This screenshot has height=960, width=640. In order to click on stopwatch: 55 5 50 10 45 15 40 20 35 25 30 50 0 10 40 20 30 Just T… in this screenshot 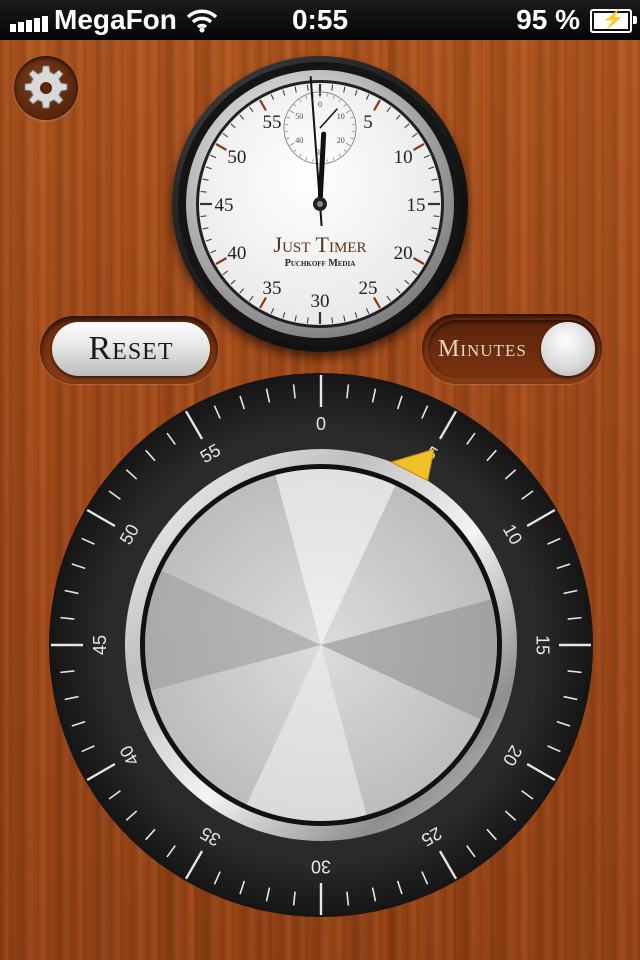, I will do `click(320, 204)`.